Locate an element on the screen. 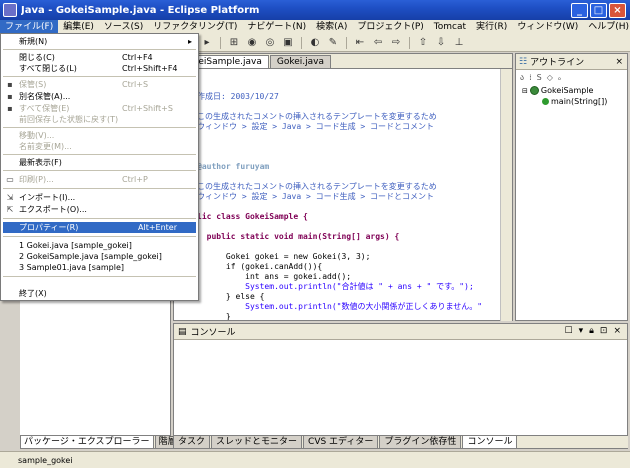 The image size is (630, 468). menu-item-properties: プロパティー(R) Alt+Enter is located at coordinates (99, 227).